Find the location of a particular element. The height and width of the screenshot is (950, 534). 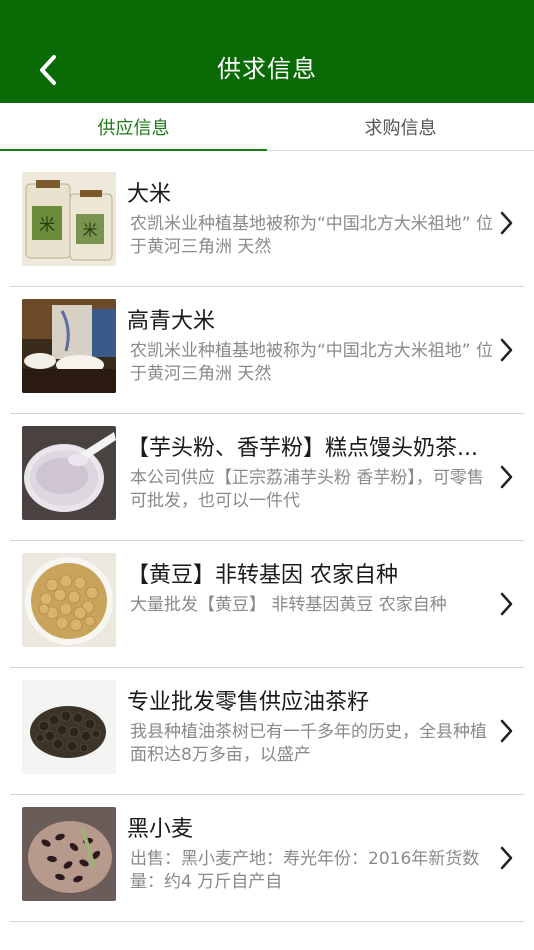

item-description: 我县种植油茶树已有一千多年的历史，全县种植面积达8万多亩，以盛产 is located at coordinates (308, 743).